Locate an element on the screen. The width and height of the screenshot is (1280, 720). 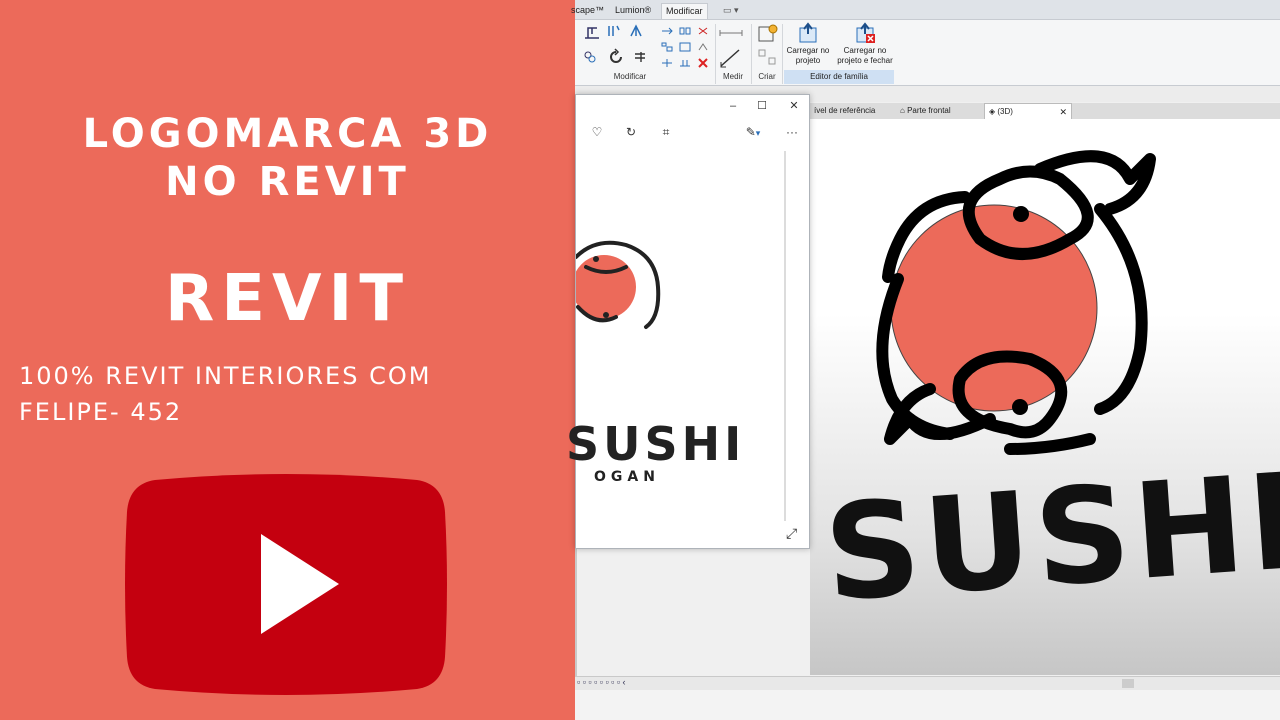
mirror-icon is located at coordinates (636, 31).